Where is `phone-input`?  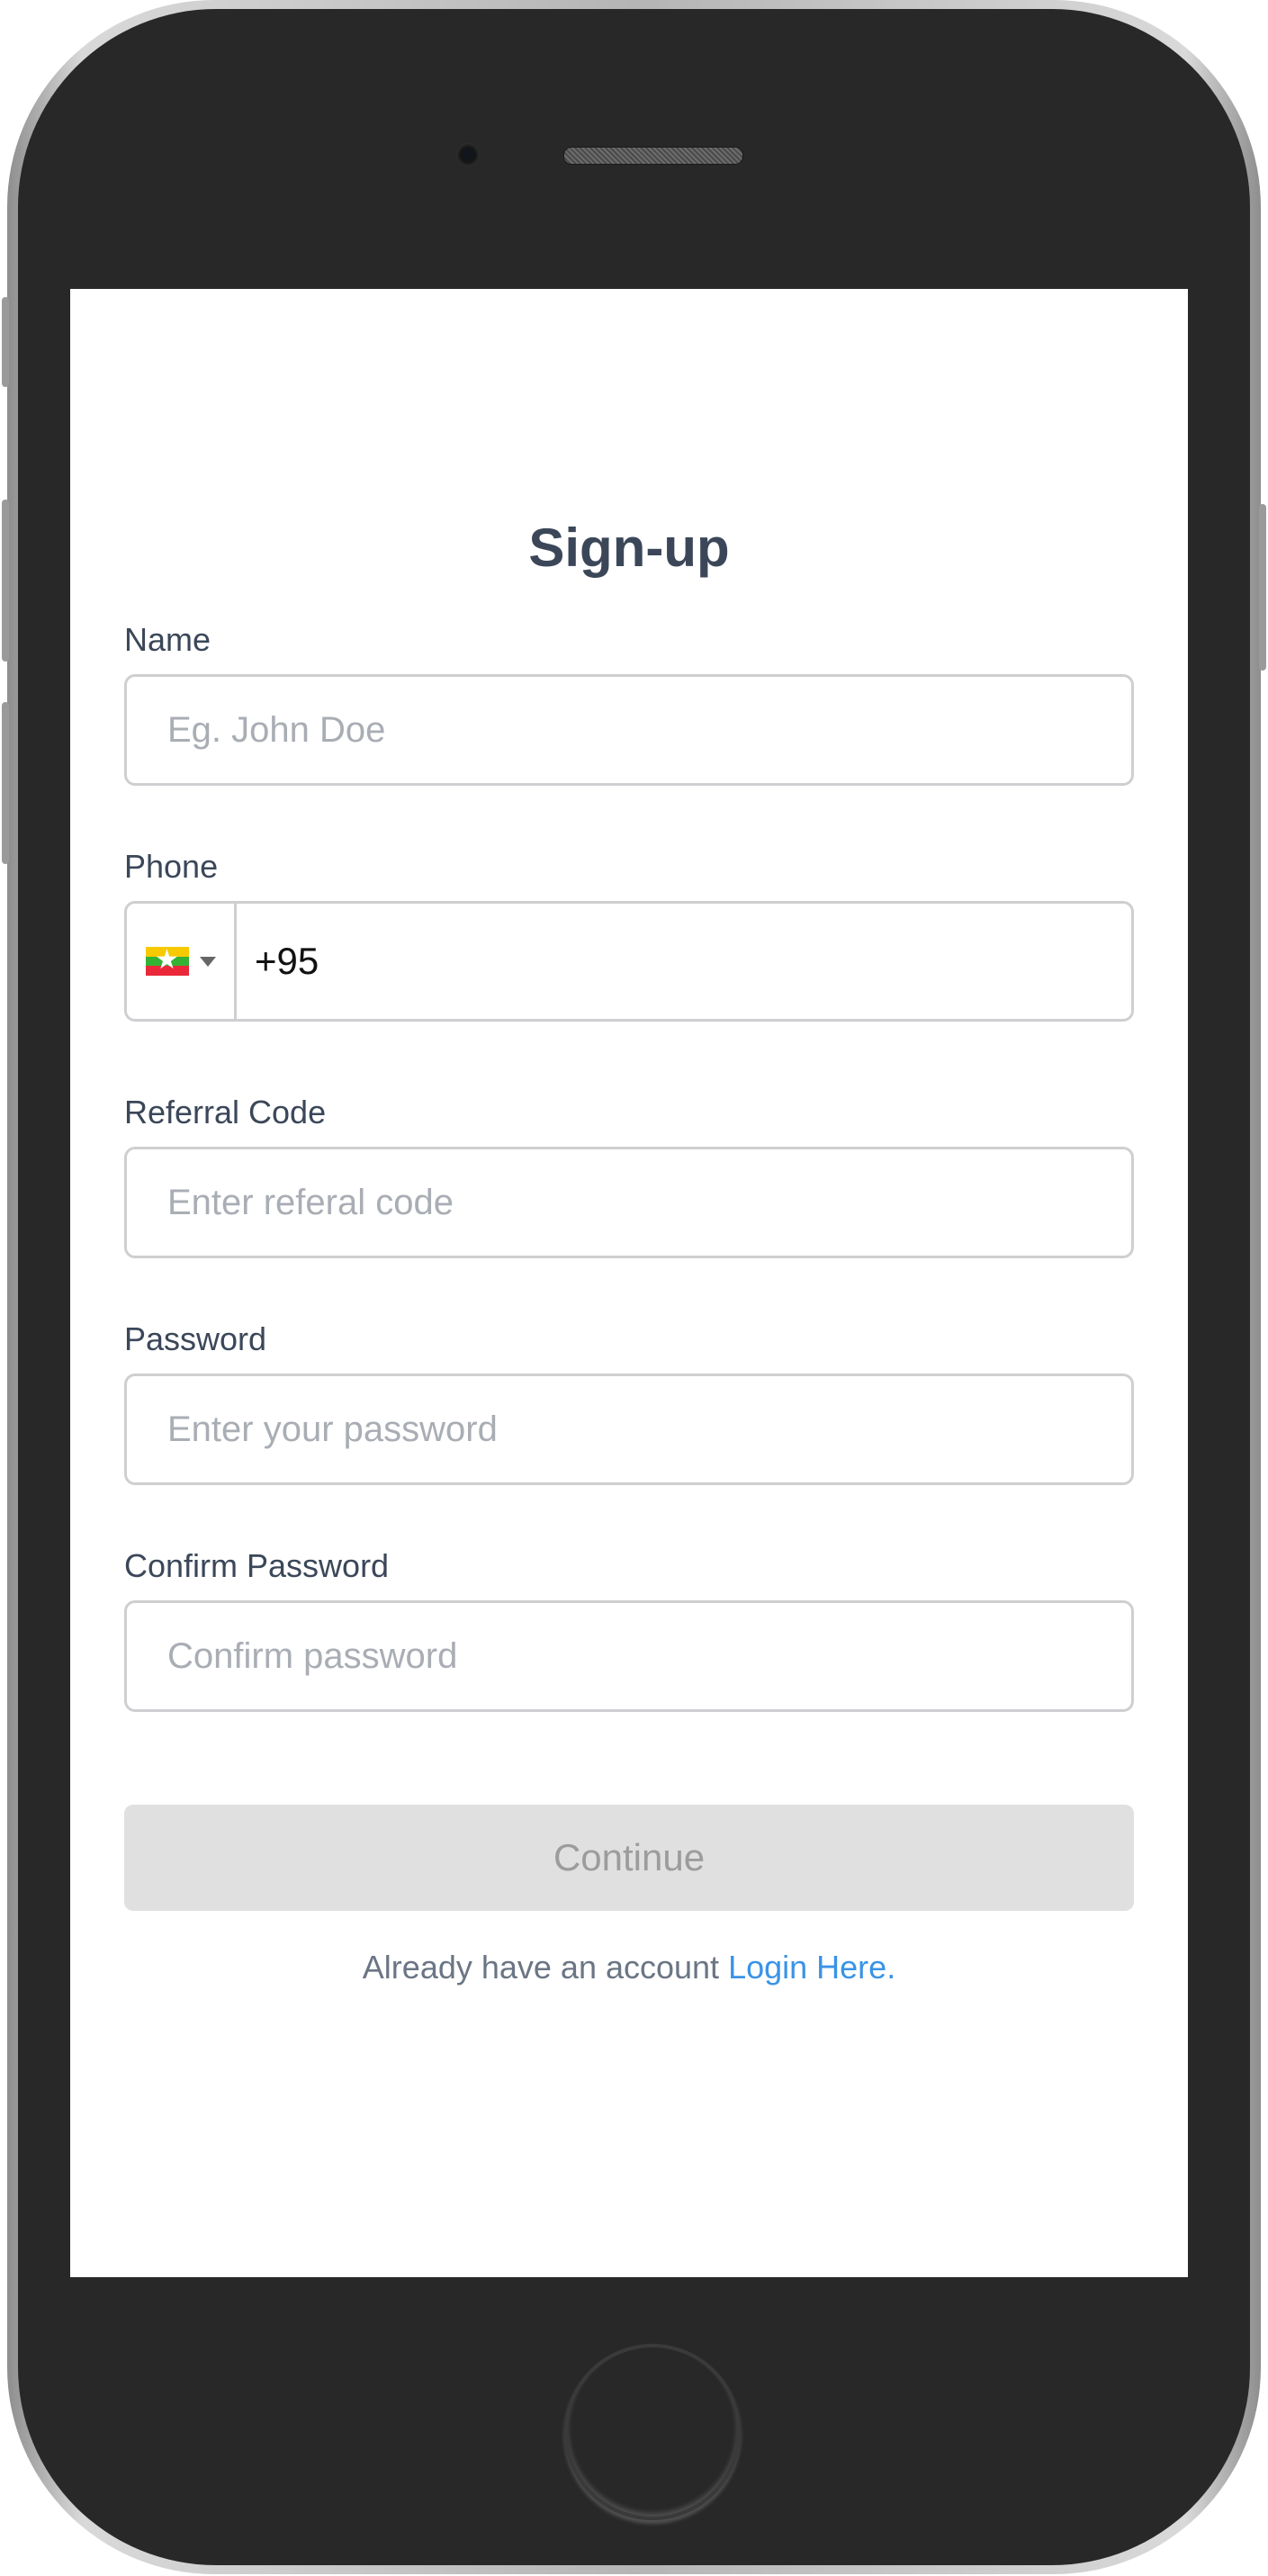
phone-input is located at coordinates (684, 961).